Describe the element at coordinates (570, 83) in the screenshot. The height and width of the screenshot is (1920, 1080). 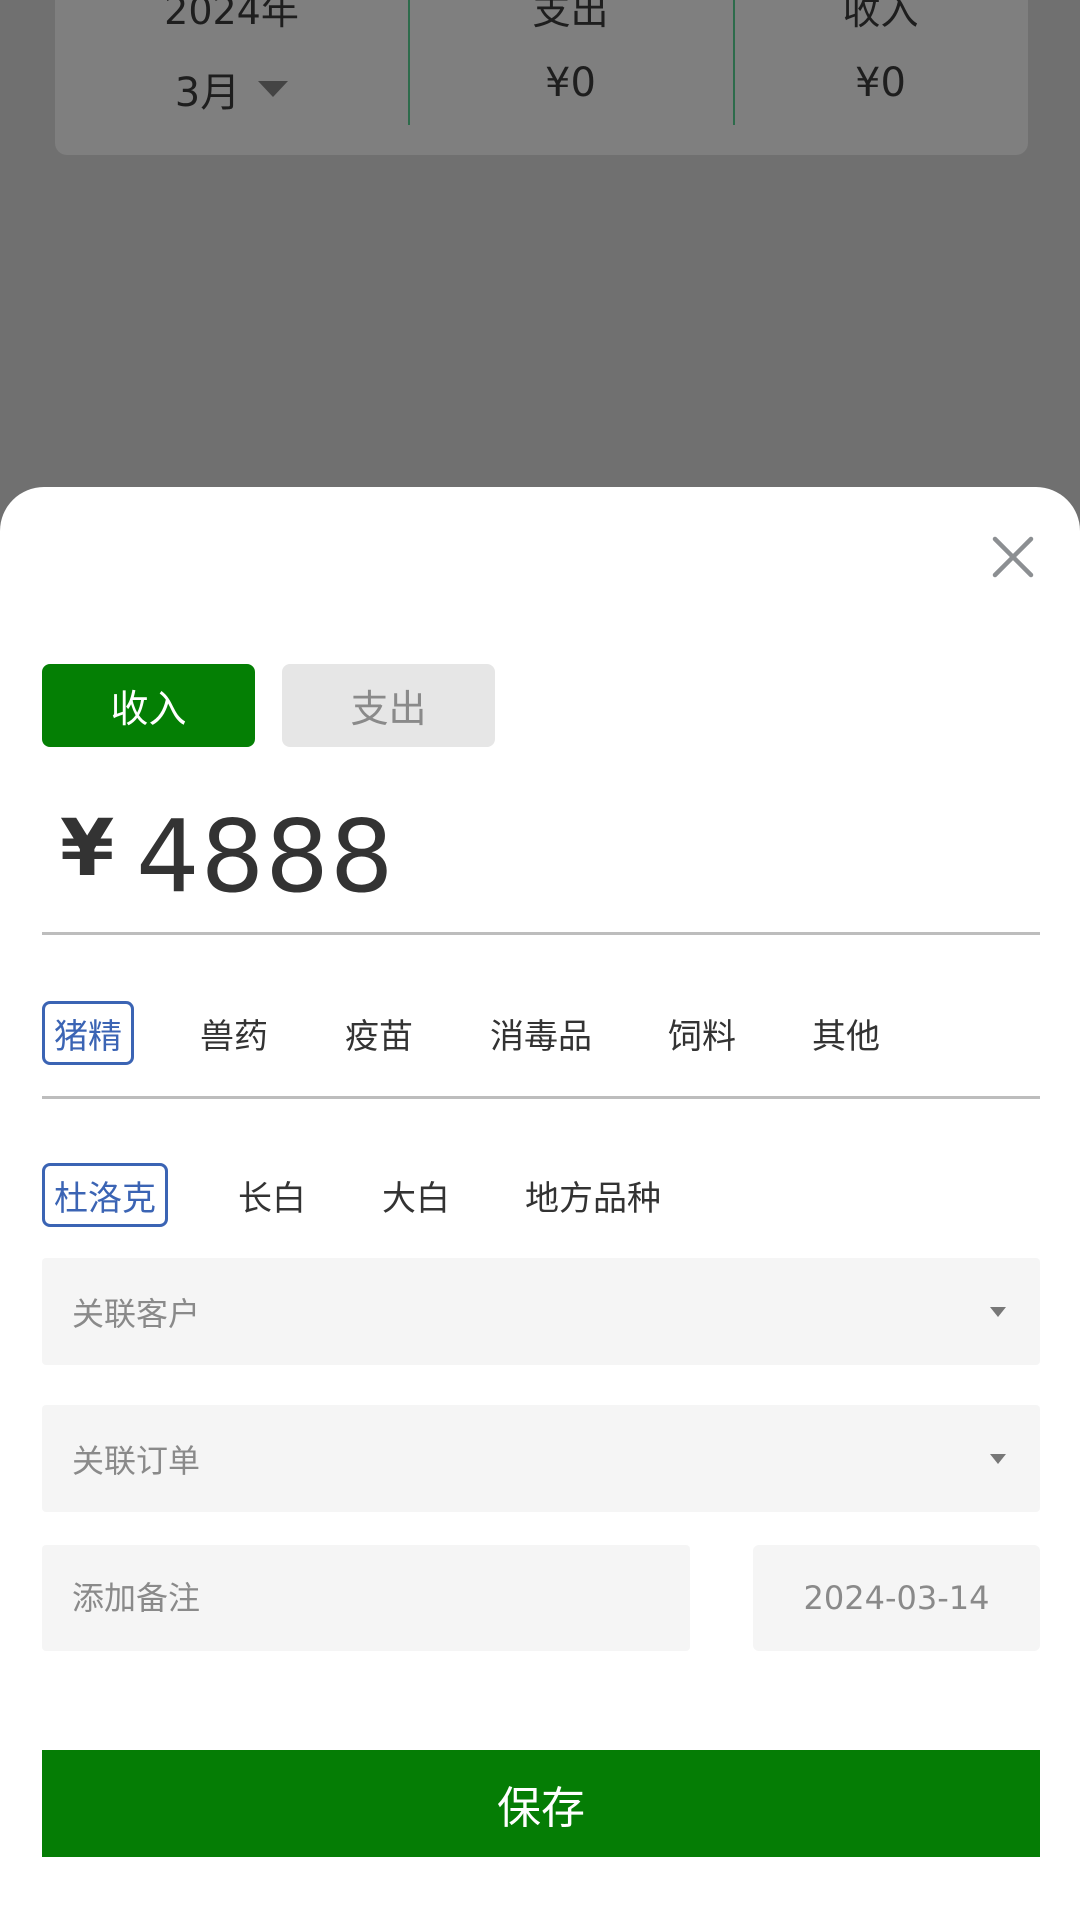
I see `expense-total: ¥0` at that location.